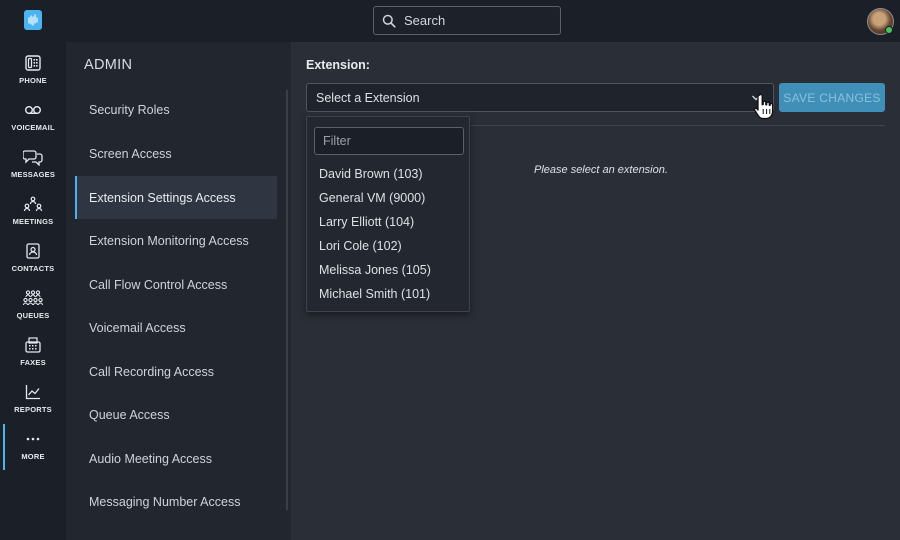 This screenshot has width=900, height=540. What do you see at coordinates (4, 447) in the screenshot?
I see `active-nav-indicator` at bounding box center [4, 447].